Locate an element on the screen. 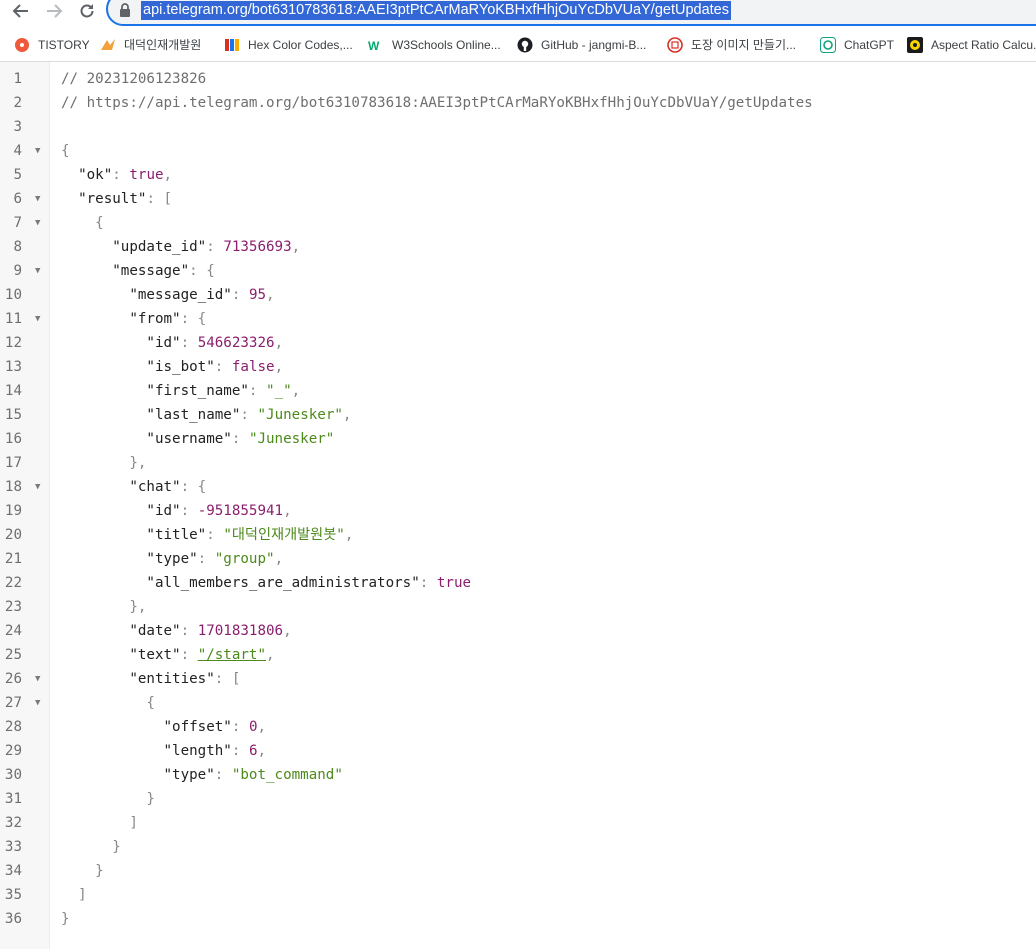 The width and height of the screenshot is (1036, 949). line-number: 20 is located at coordinates (13, 535).